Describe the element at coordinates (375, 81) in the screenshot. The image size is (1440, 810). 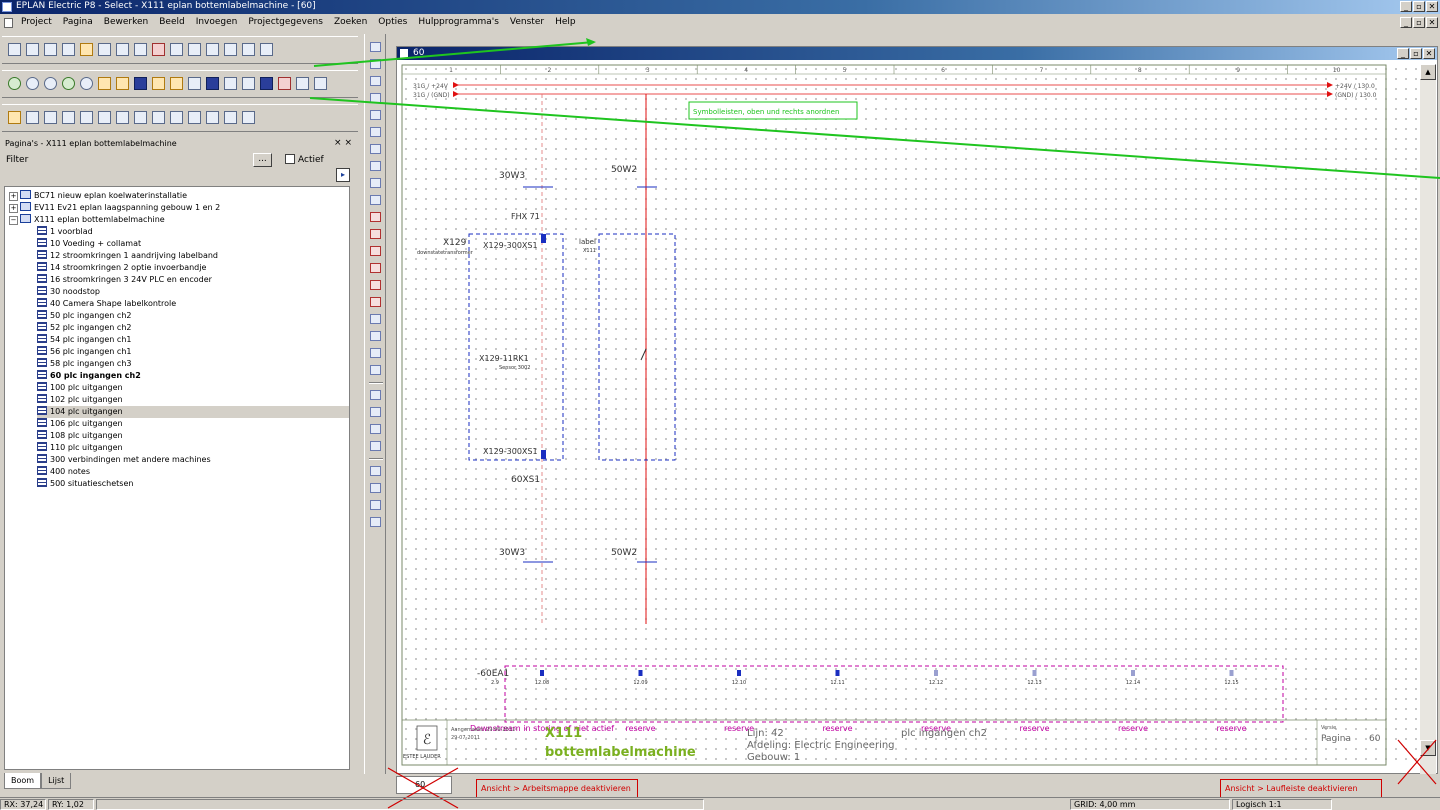
I see `polygon-tool-icon` at that location.